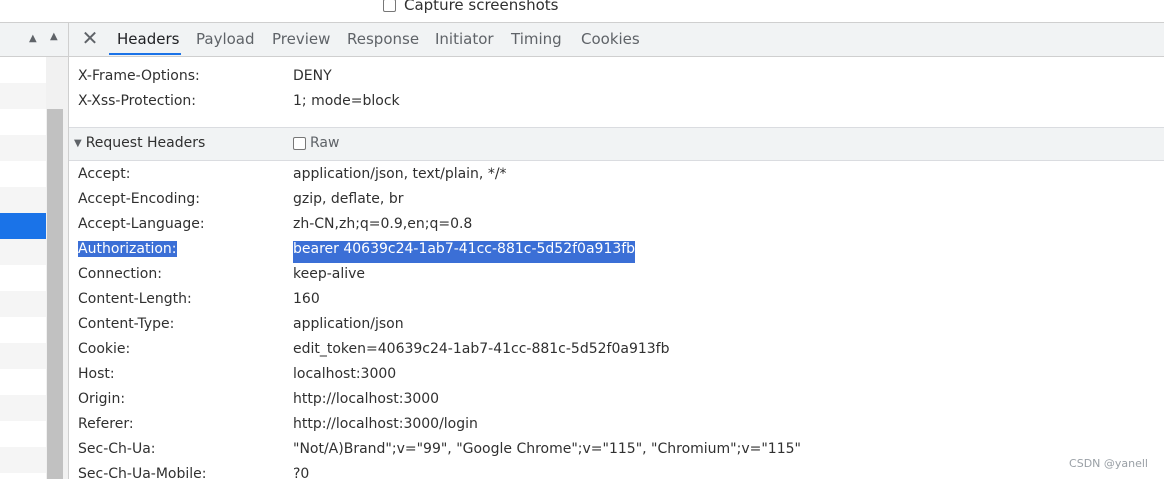 Image resolution: width=1164 pixels, height=479 pixels. What do you see at coordinates (127, 249) in the screenshot?
I see `selected-header-name: Authorization:` at bounding box center [127, 249].